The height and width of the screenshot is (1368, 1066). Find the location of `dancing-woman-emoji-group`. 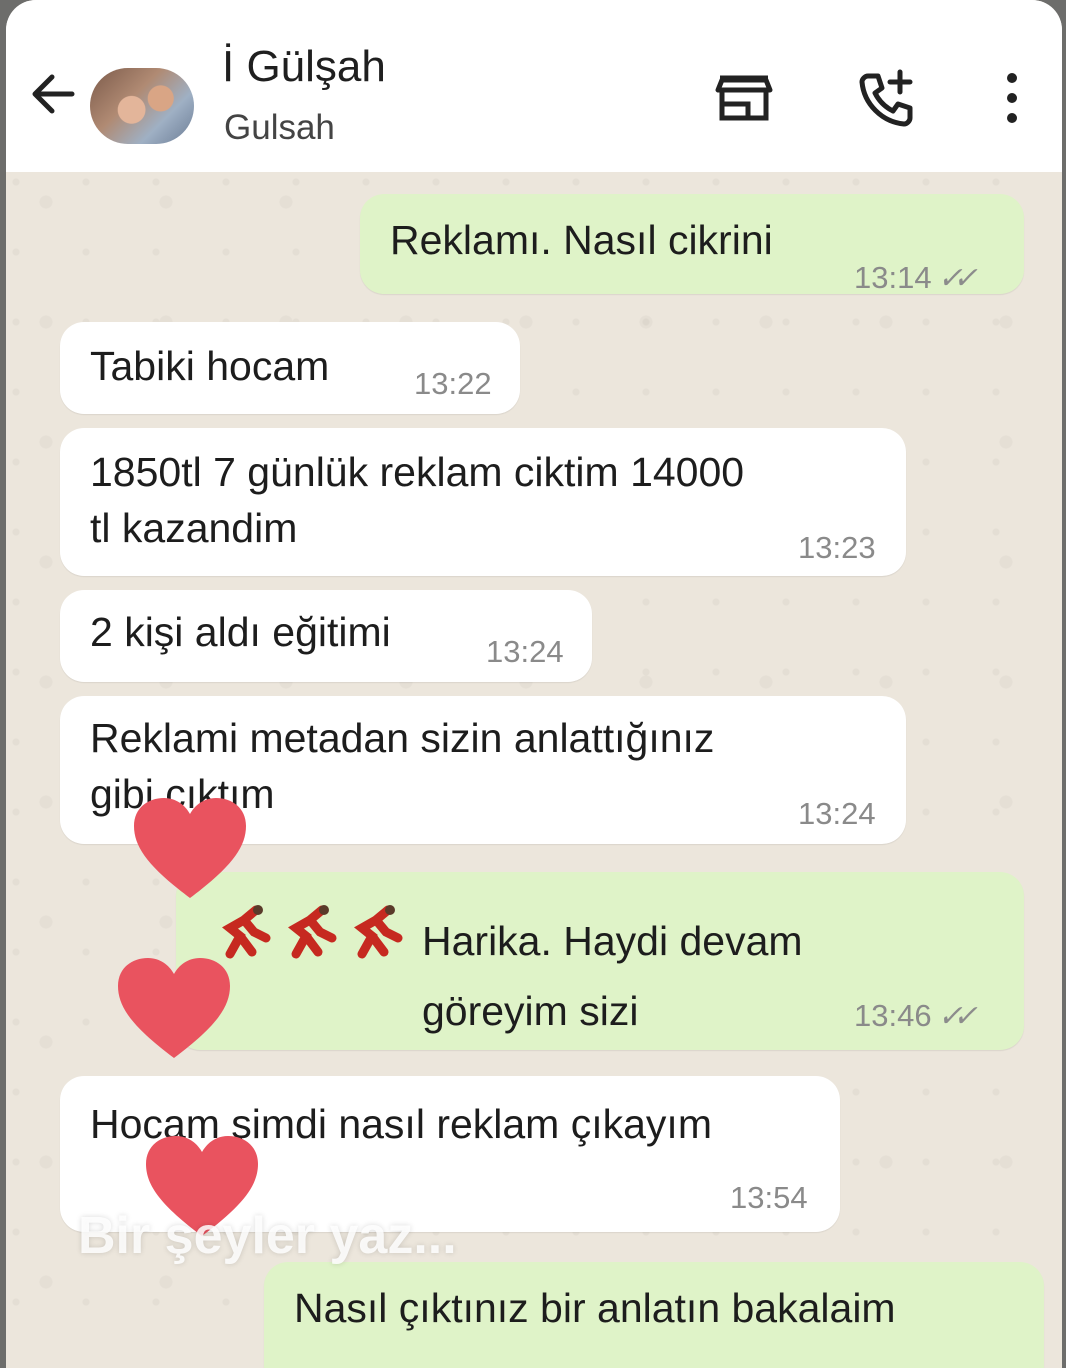

dancing-woman-emoji-group is located at coordinates (315, 934).